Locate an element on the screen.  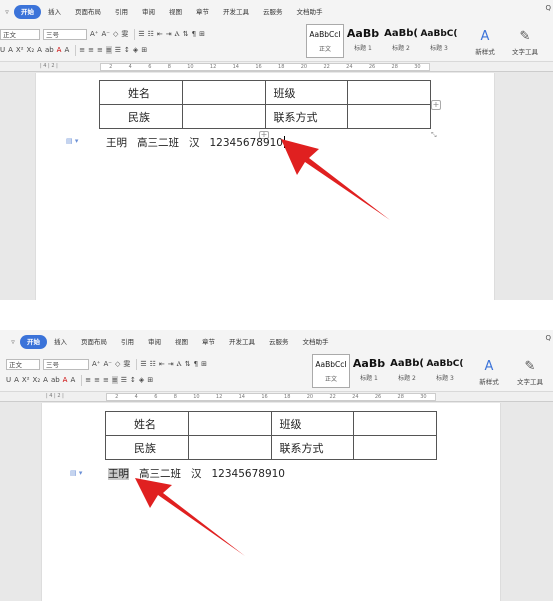
text-direction-icon: Ⲁ is located at coordinates (179, 364).